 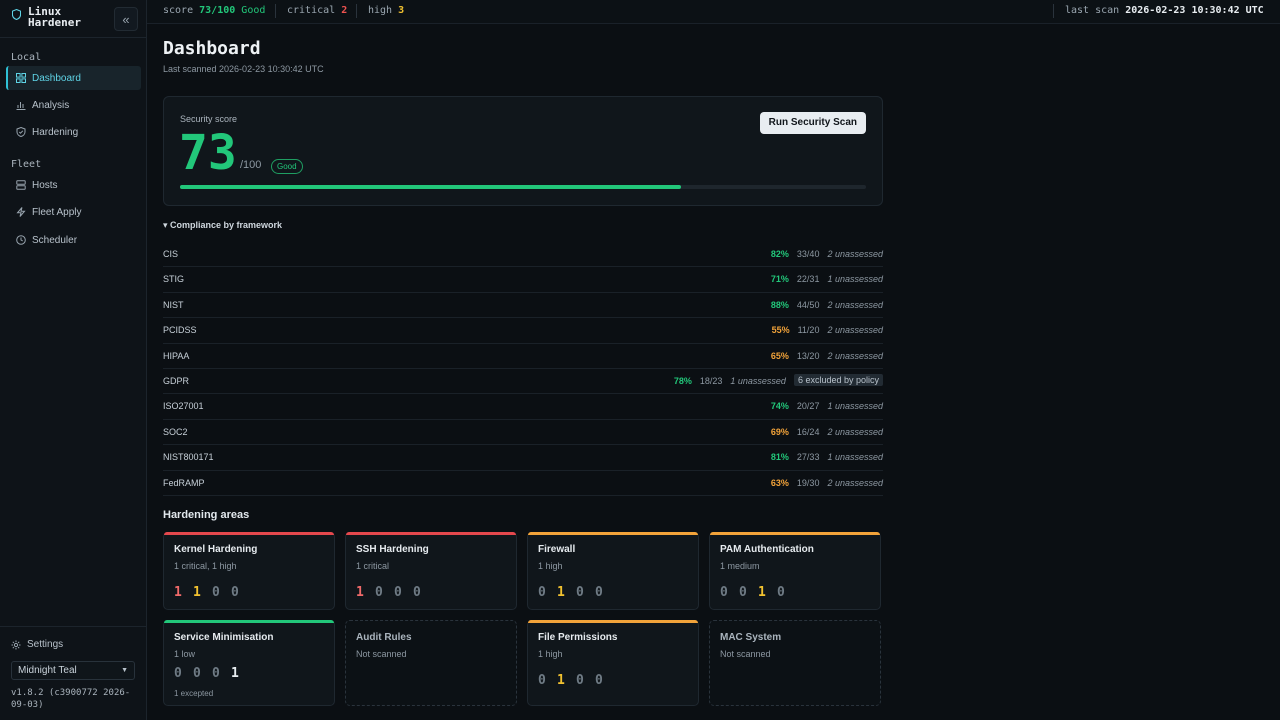 What do you see at coordinates (812, 123) in the screenshot?
I see `run-security-scan-button: Run Security Scan` at bounding box center [812, 123].